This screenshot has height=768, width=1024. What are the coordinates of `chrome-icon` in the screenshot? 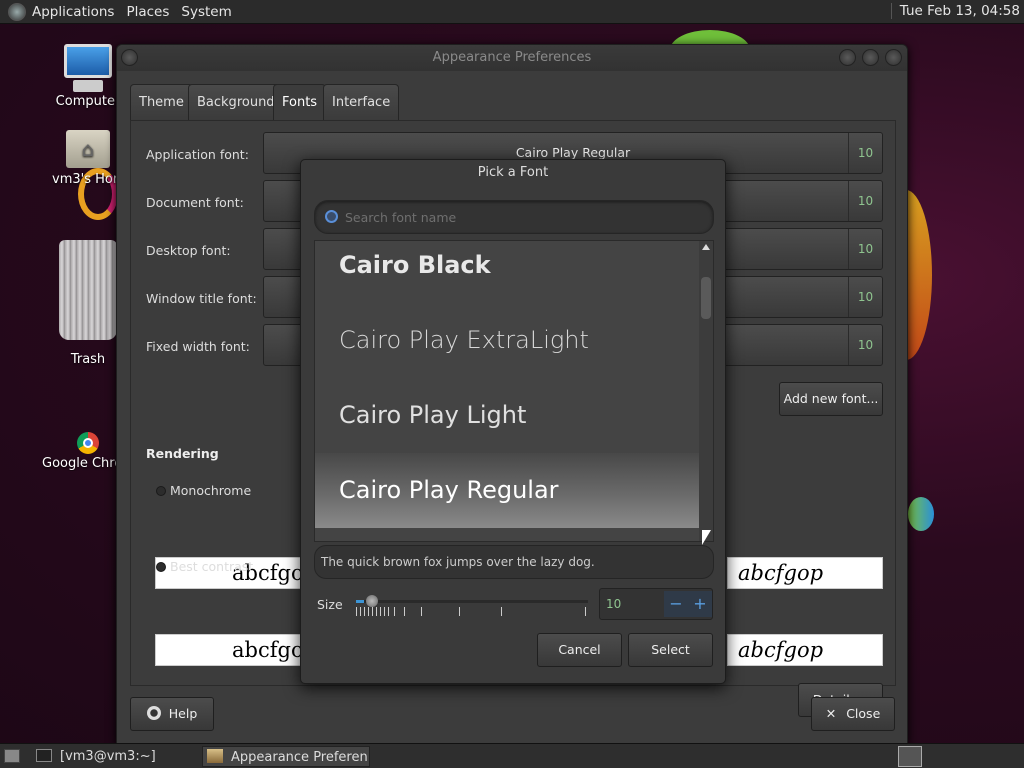 It's located at (88, 443).